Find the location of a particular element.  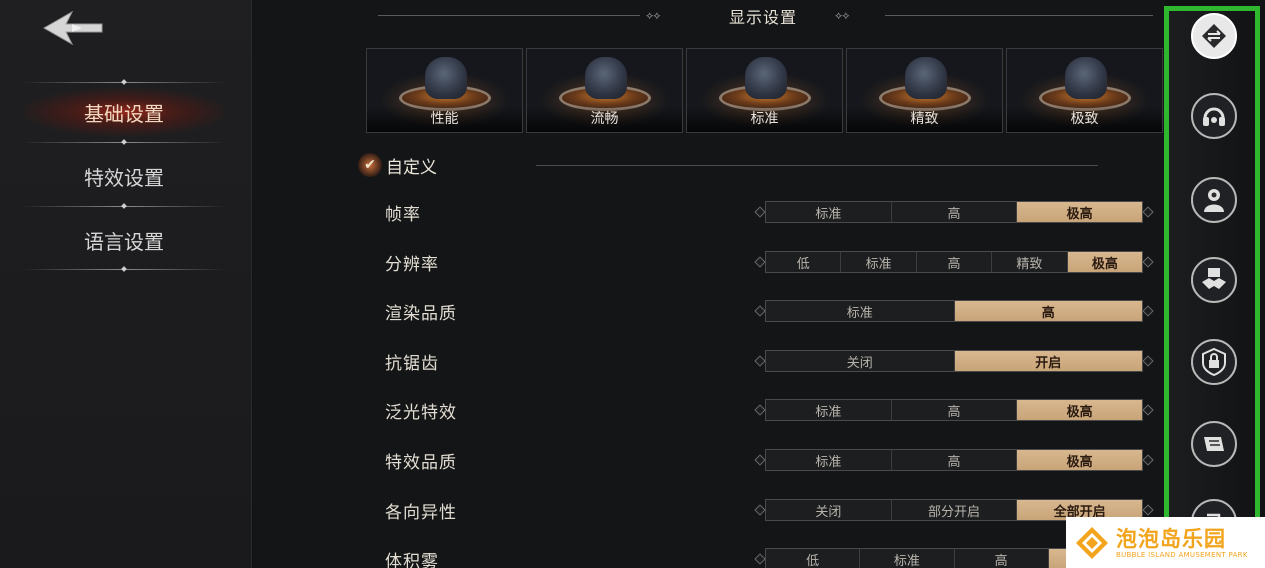

setting-option: 部分开启 is located at coordinates (955, 510).